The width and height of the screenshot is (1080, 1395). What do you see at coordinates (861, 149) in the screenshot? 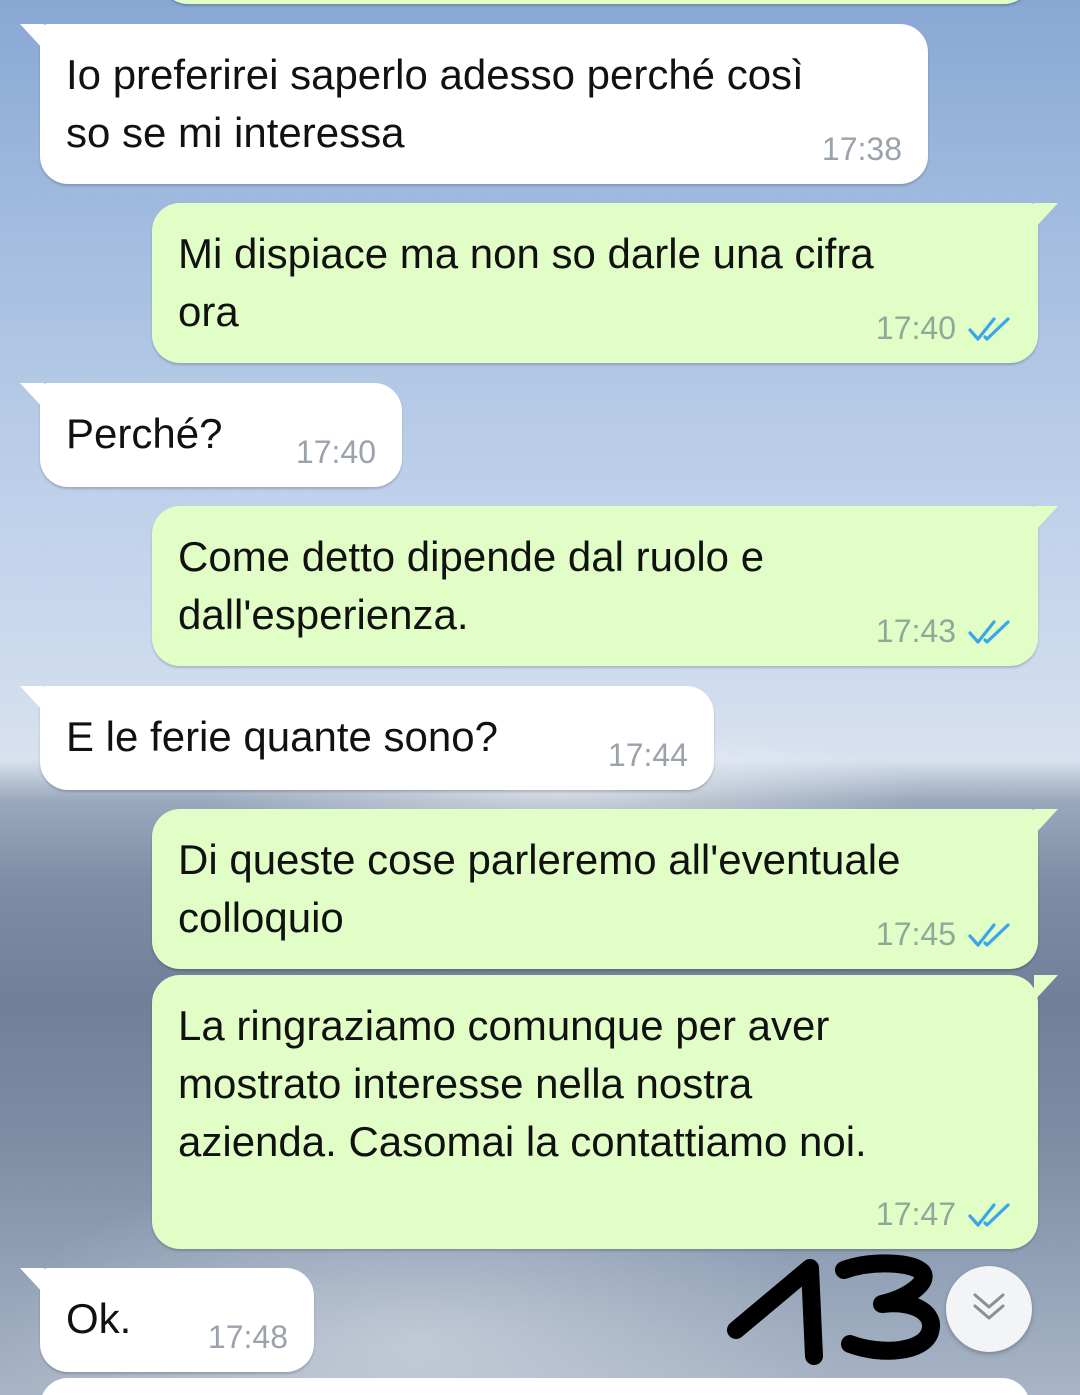
I see `message-time: 17:38` at bounding box center [861, 149].